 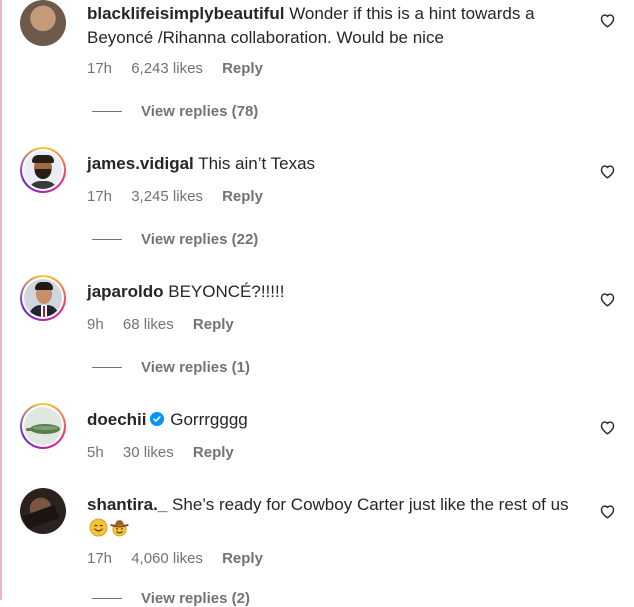 What do you see at coordinates (200, 239) in the screenshot?
I see `view-replies-label: View replies (22)` at bounding box center [200, 239].